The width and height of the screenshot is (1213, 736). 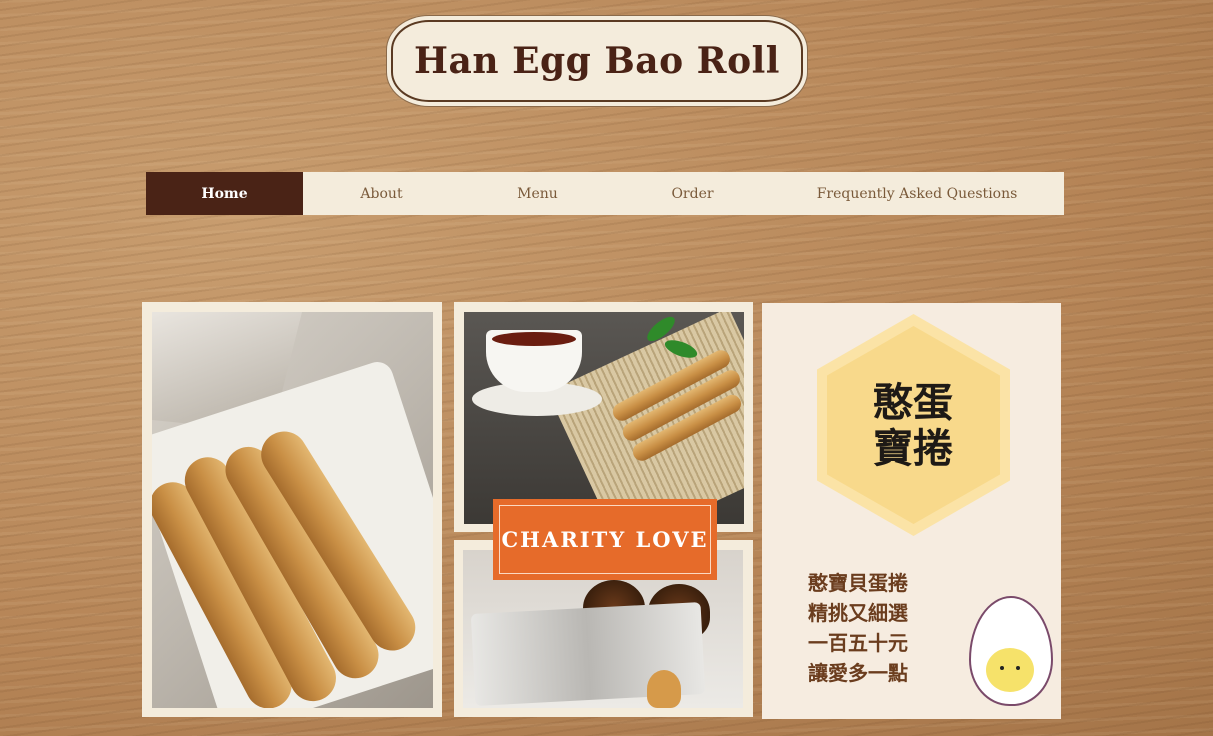 What do you see at coordinates (917, 193) in the screenshot?
I see `nav-faq: Frequently Asked Questions` at bounding box center [917, 193].